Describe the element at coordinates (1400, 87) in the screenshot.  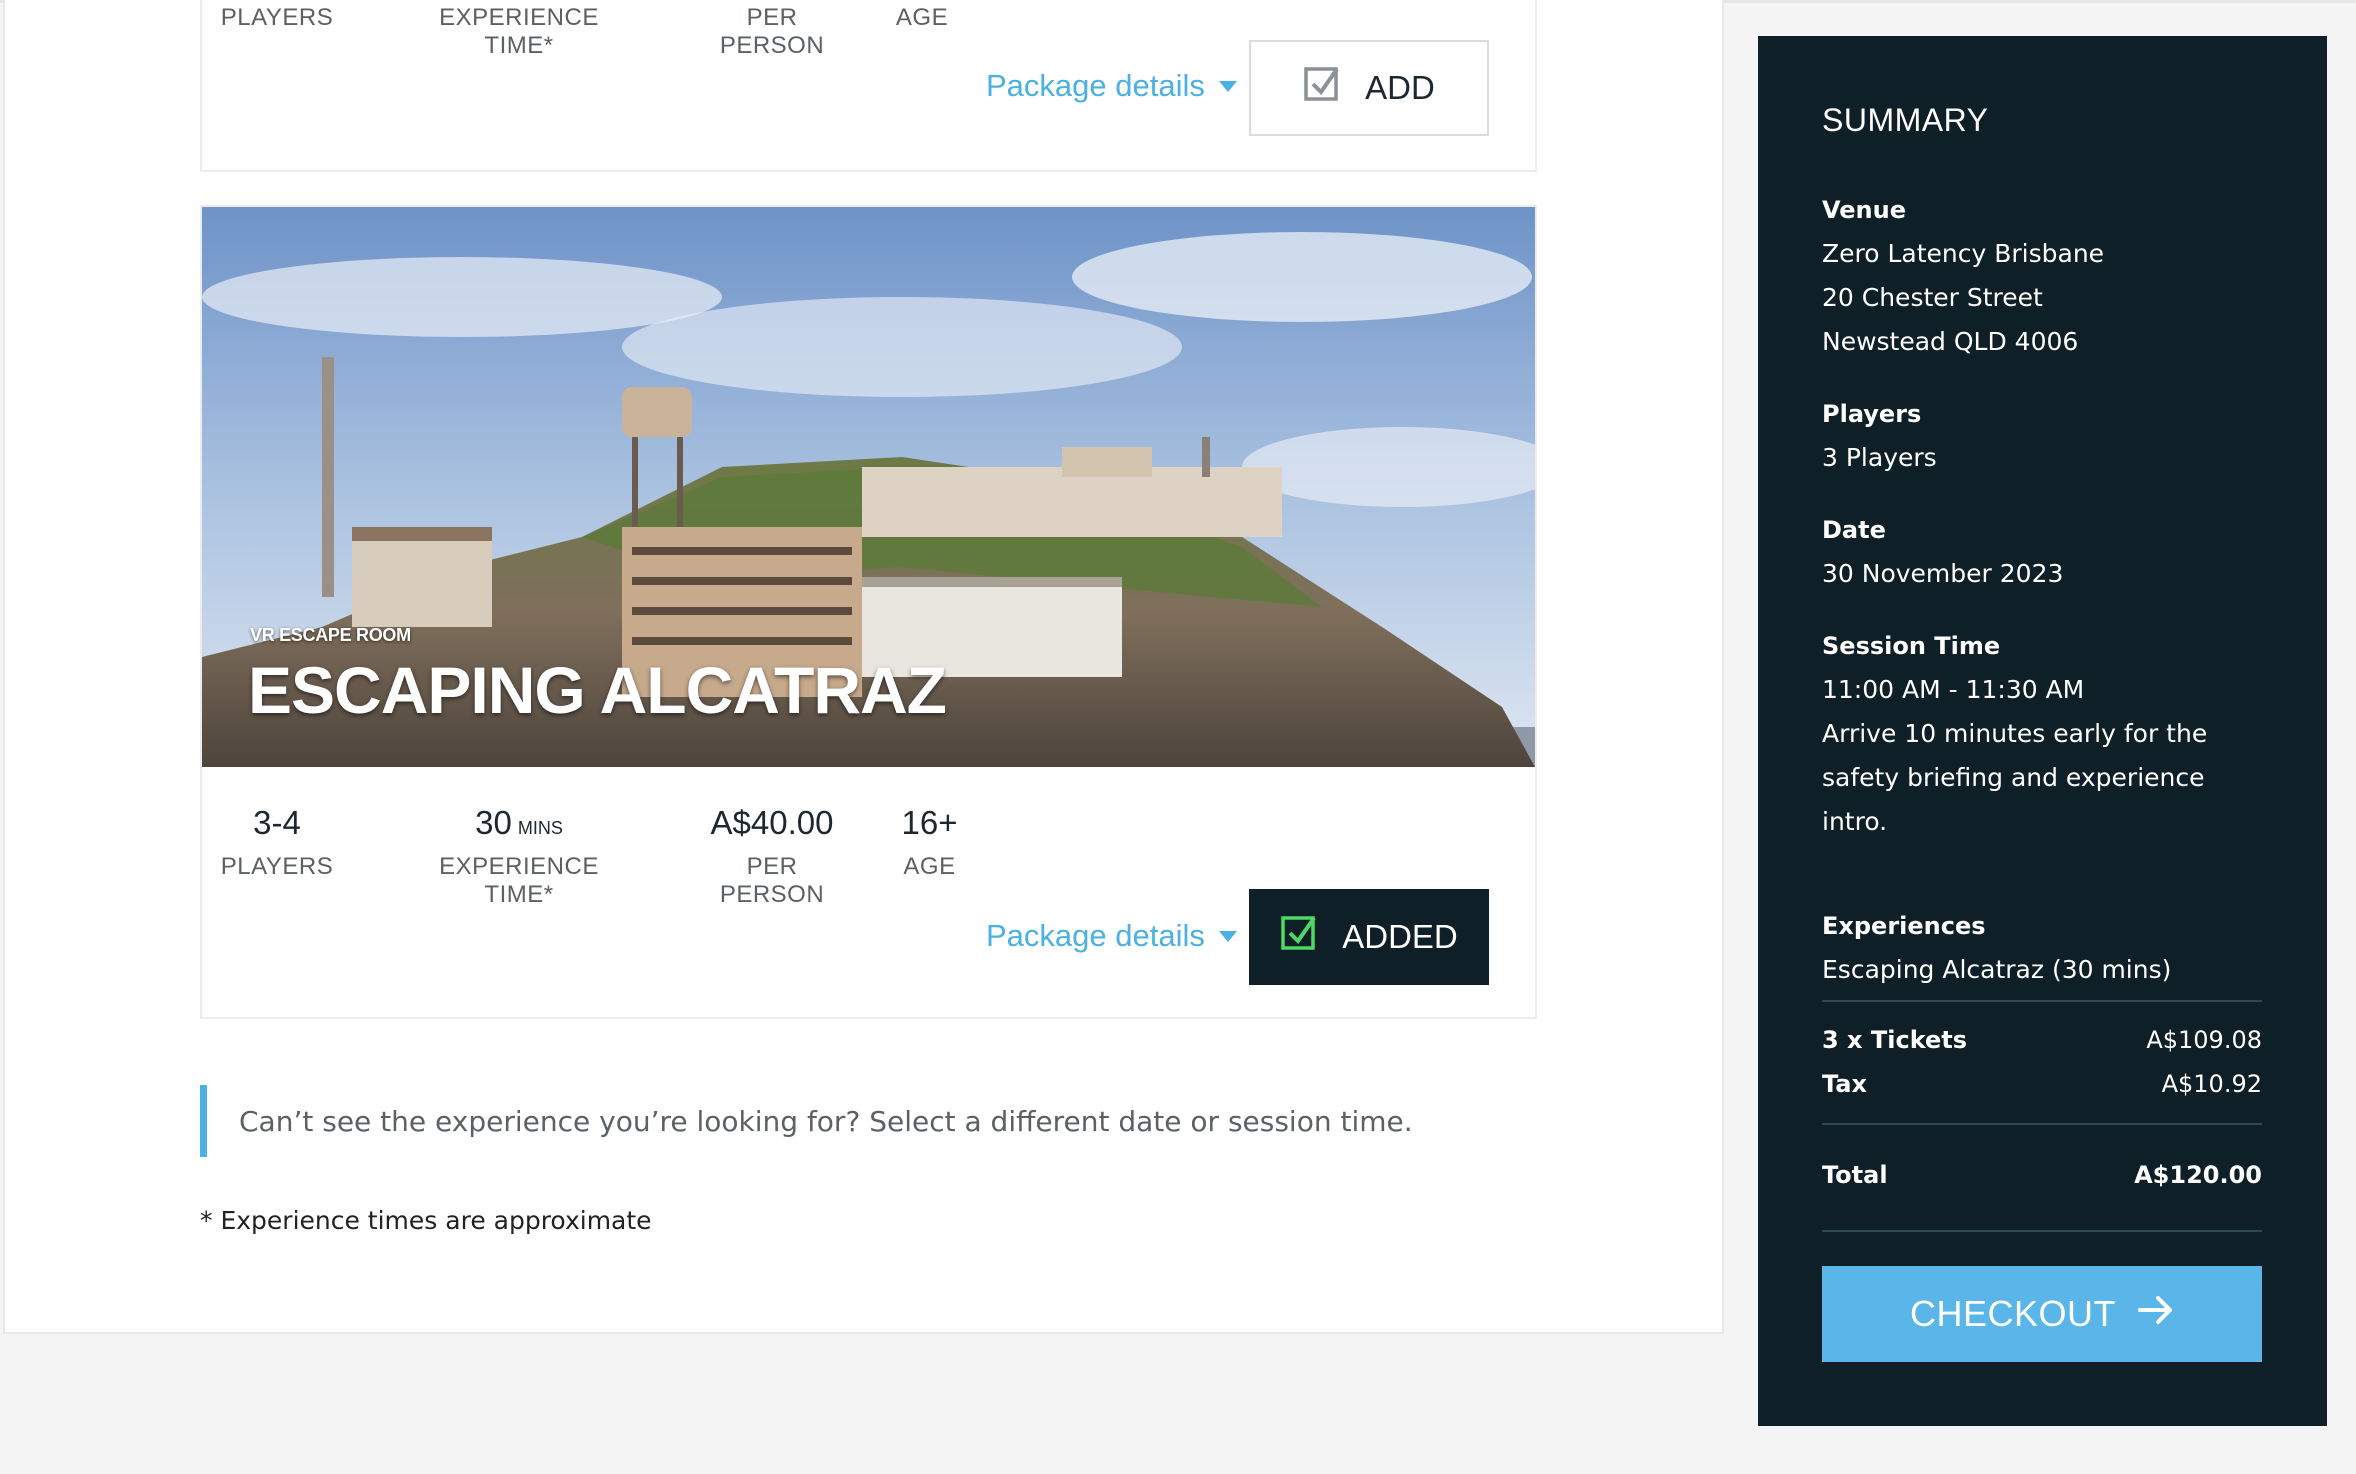
I see `add-button-label: ADD` at that location.